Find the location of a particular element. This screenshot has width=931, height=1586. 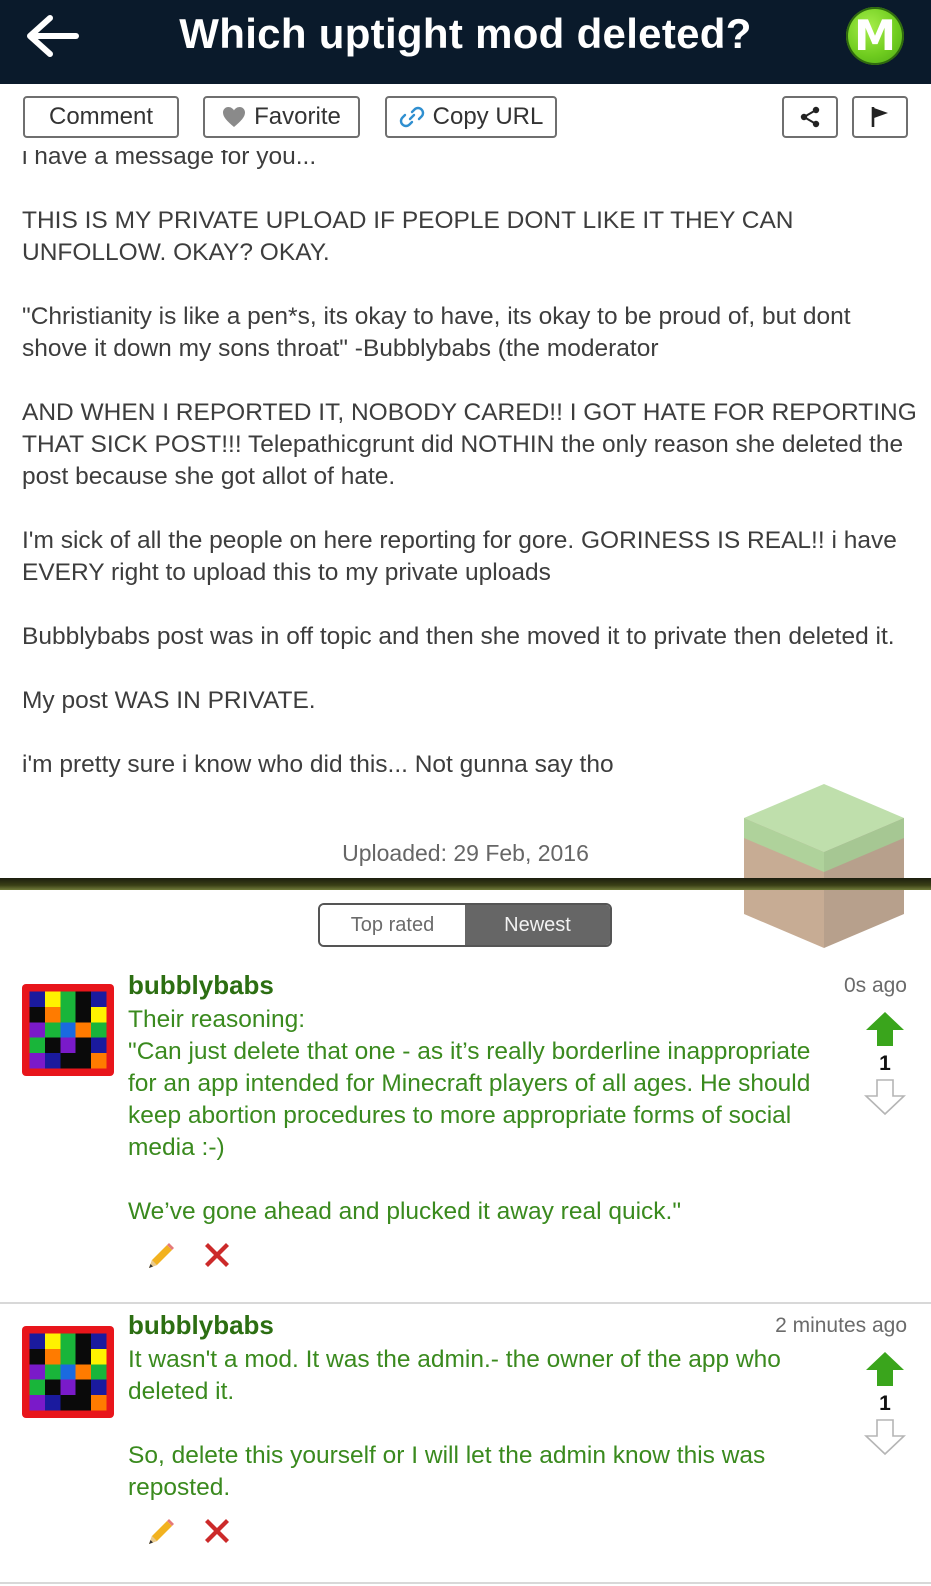

comment-button: Comment is located at coordinates (101, 117).